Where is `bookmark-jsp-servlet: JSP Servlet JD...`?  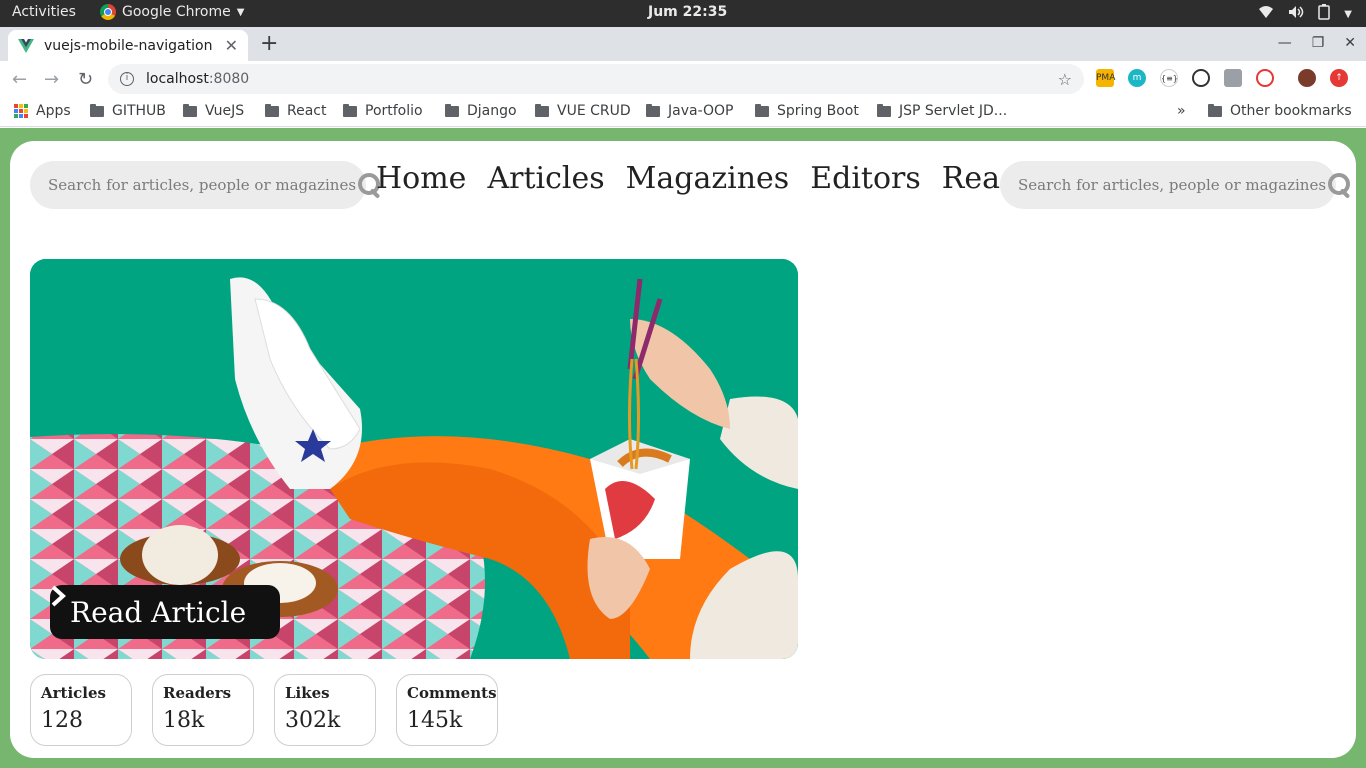
bookmark-jsp-servlet: JSP Servlet JD... is located at coordinates (942, 111).